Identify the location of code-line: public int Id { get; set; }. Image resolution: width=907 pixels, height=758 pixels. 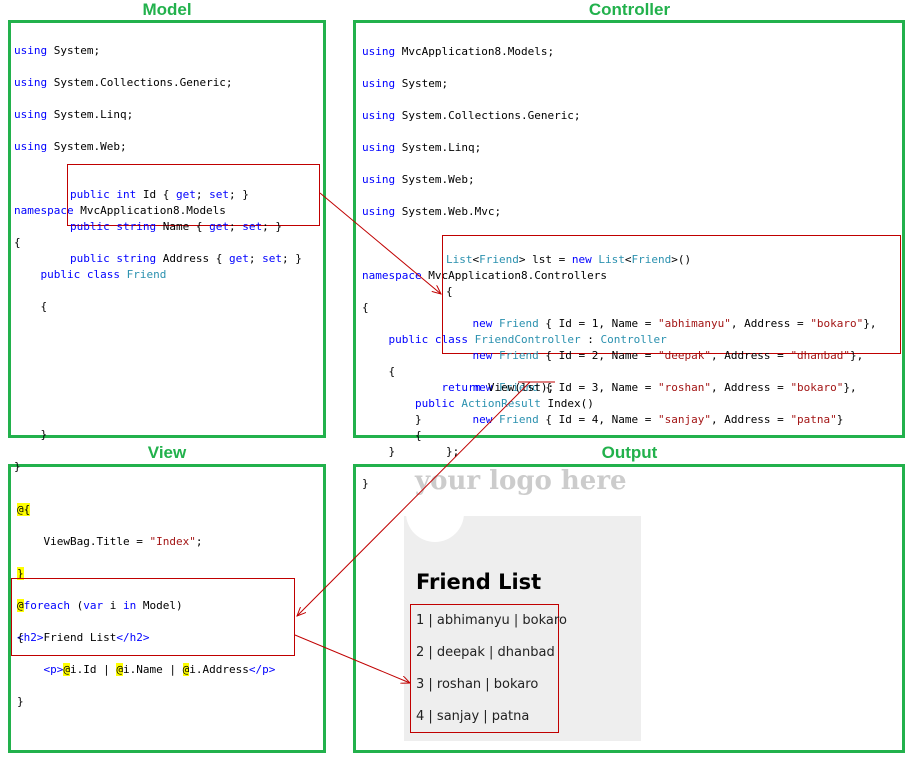
(159, 194).